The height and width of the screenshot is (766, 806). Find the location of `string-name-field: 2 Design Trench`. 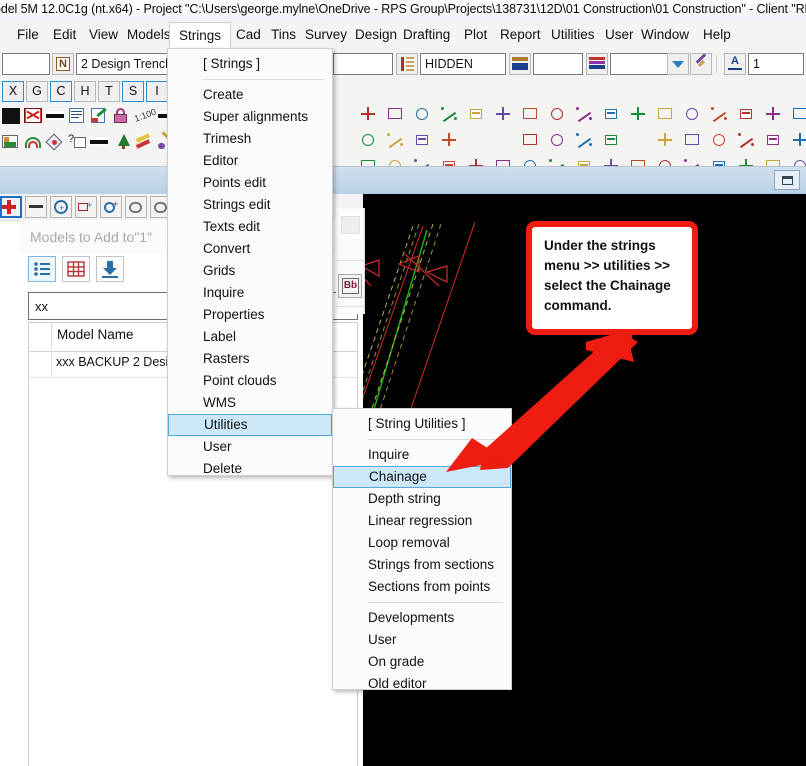

string-name-field: 2 Design Trench is located at coordinates (124, 64).